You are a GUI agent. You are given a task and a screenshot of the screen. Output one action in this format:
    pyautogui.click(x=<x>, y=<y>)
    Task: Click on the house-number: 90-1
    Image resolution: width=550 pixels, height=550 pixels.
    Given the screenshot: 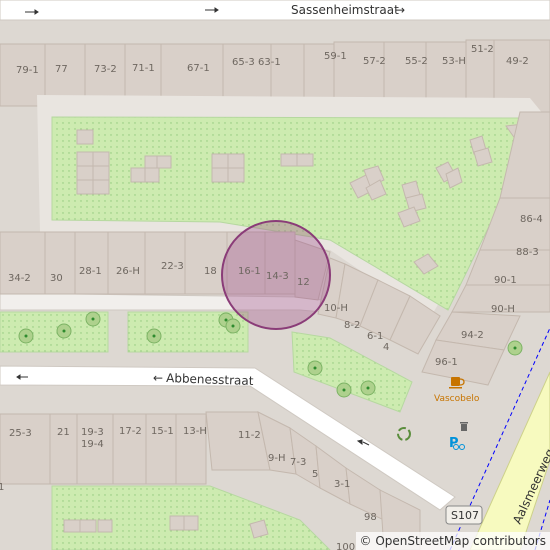 What is the action you would take?
    pyautogui.click(x=505, y=280)
    